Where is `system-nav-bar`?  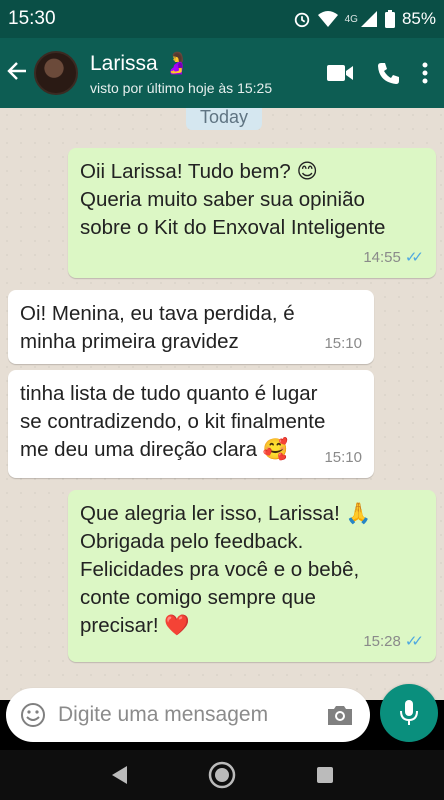
system-nav-bar is located at coordinates (222, 775).